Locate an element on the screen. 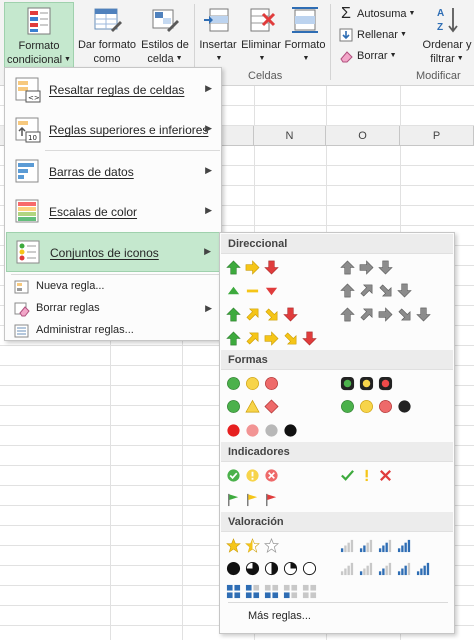 This screenshot has width=474, height=640. icon-set-3-flags is located at coordinates (252, 499).